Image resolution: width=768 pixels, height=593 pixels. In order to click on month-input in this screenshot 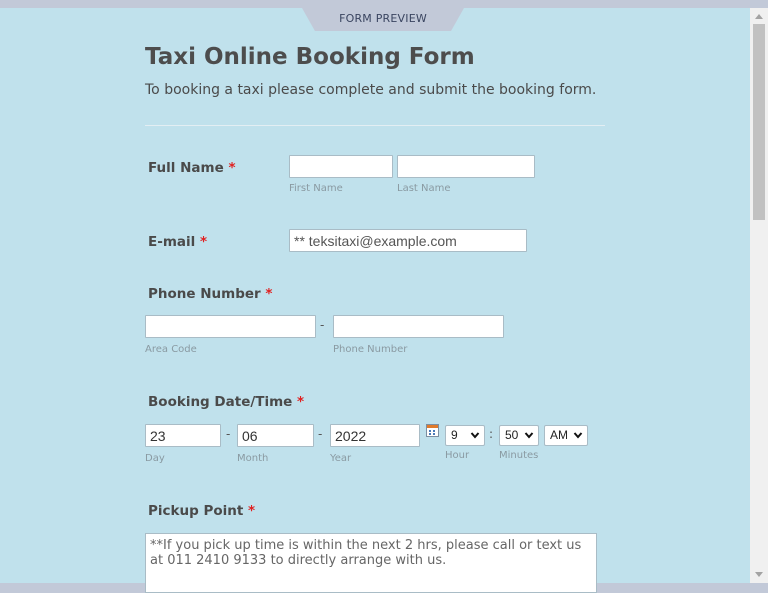, I will do `click(275, 435)`.